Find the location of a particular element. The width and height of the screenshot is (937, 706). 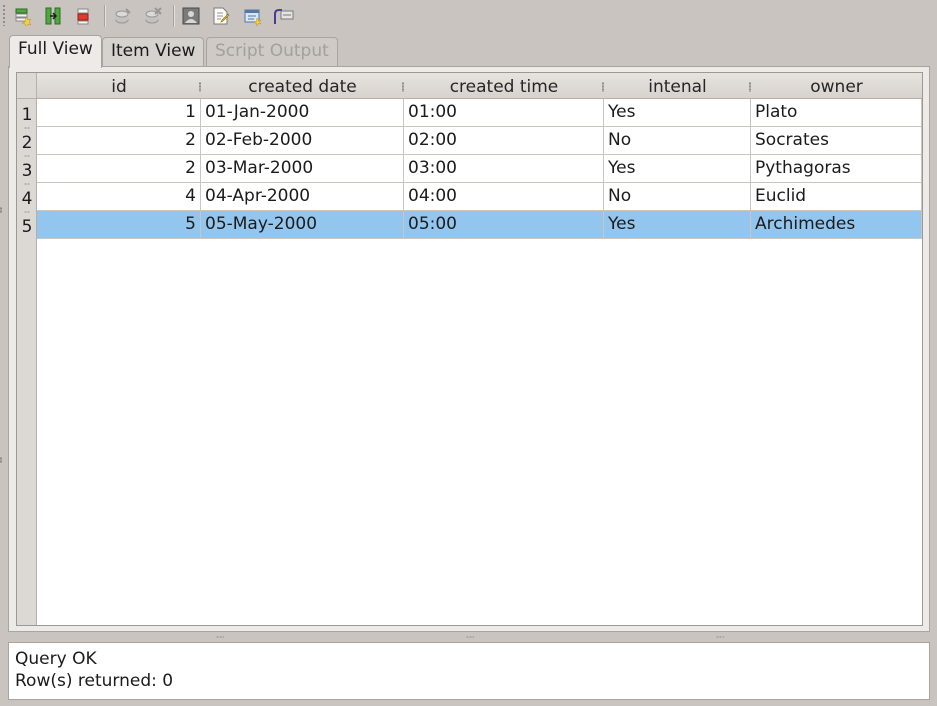

query-status-panel: Query OK Row(s) returned: 0 is located at coordinates (469, 671).